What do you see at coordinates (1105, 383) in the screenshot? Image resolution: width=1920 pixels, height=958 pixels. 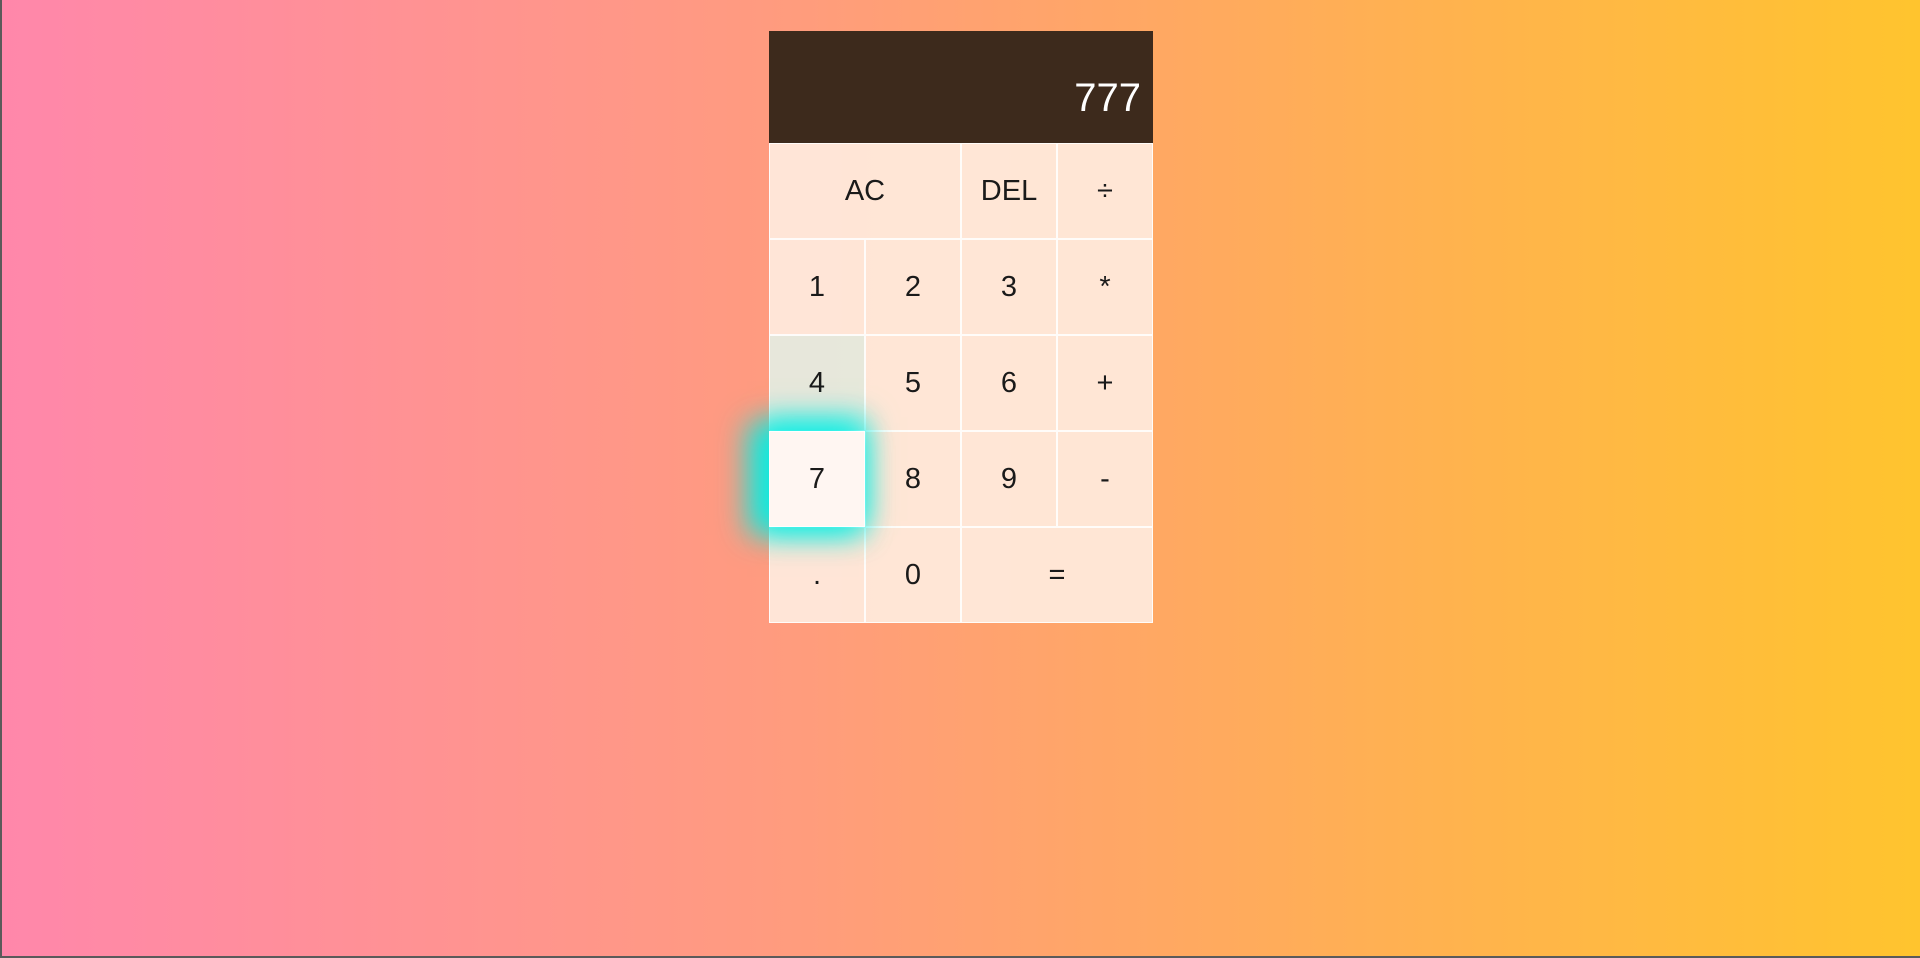 I see `plus-button: +` at bounding box center [1105, 383].